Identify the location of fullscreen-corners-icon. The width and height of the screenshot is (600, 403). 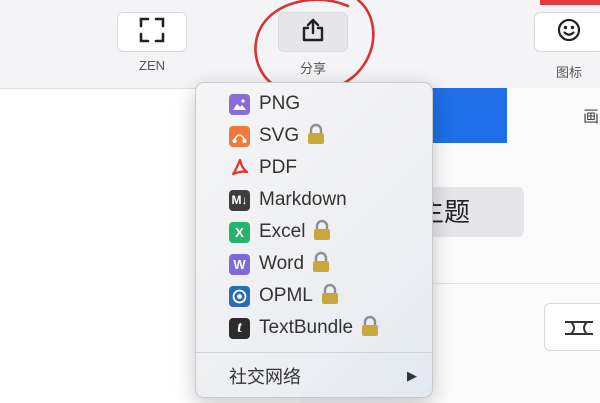
(152, 32).